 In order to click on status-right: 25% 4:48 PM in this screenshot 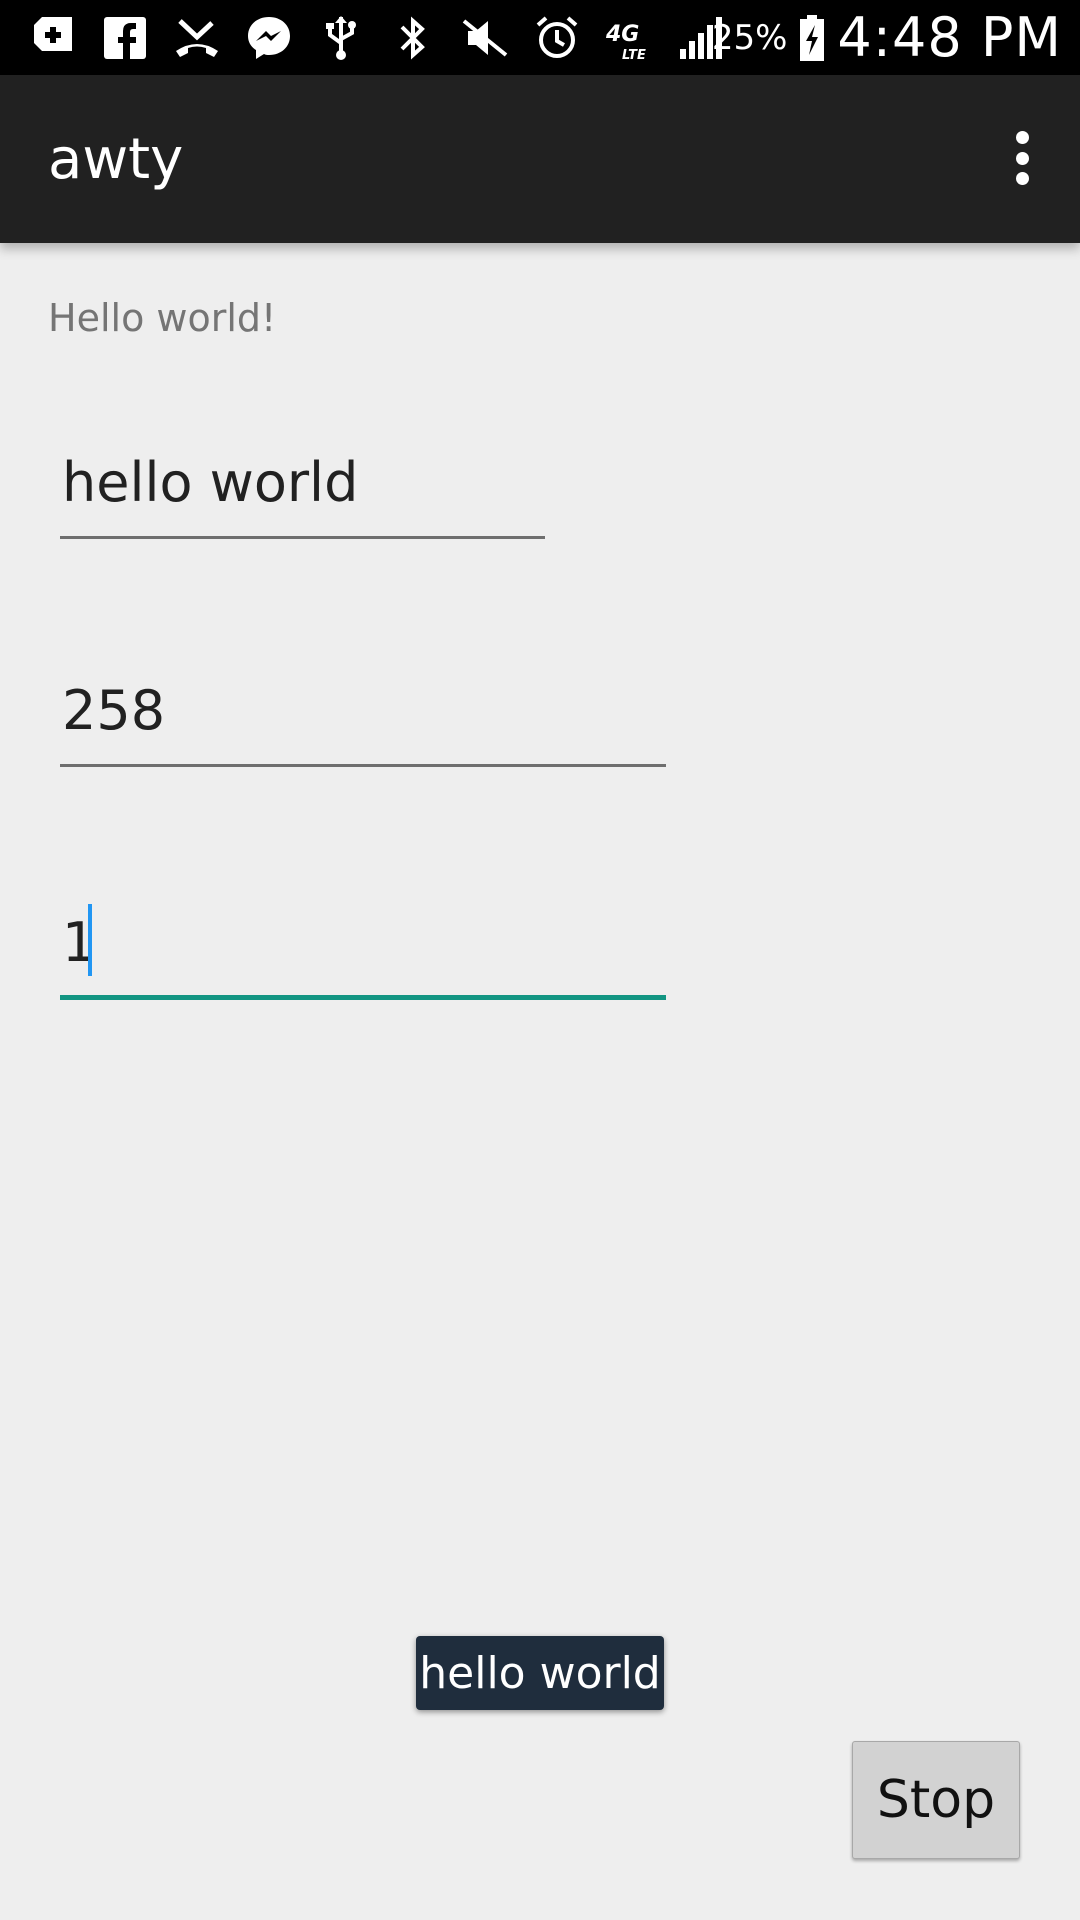, I will do `click(887, 37)`.